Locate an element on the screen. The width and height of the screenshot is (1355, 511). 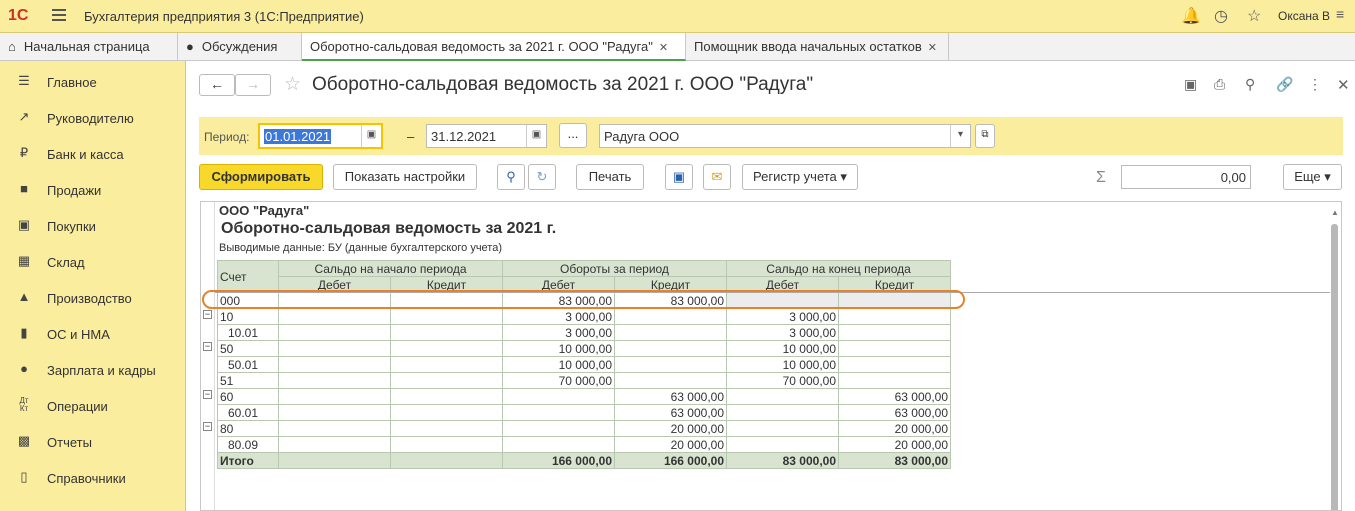
vertical-scrollbar: ▲ is located at coordinates (1335, 356).